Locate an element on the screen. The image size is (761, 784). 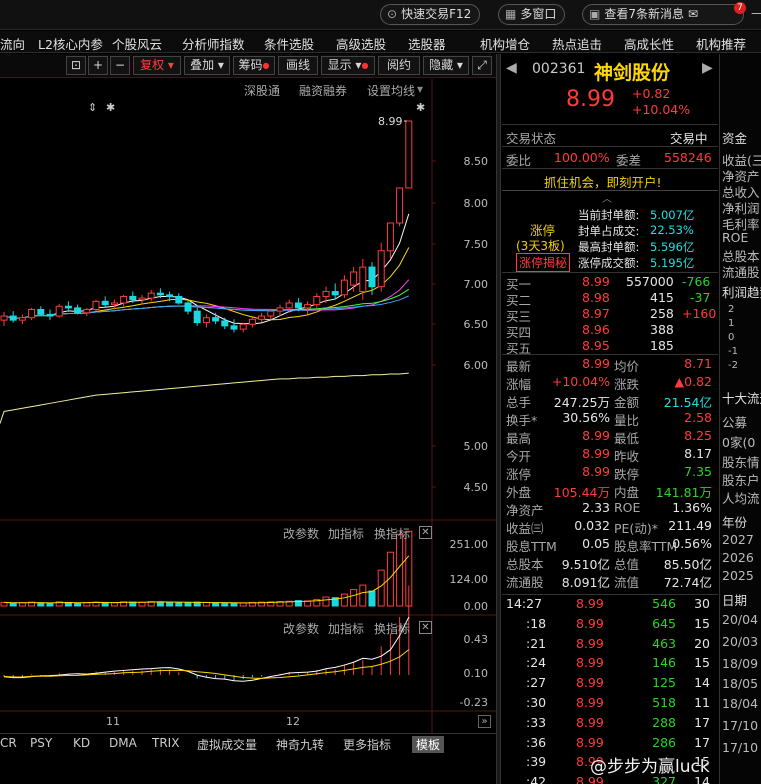
menu-item-condition: 条件选股 is located at coordinates (289, 43).